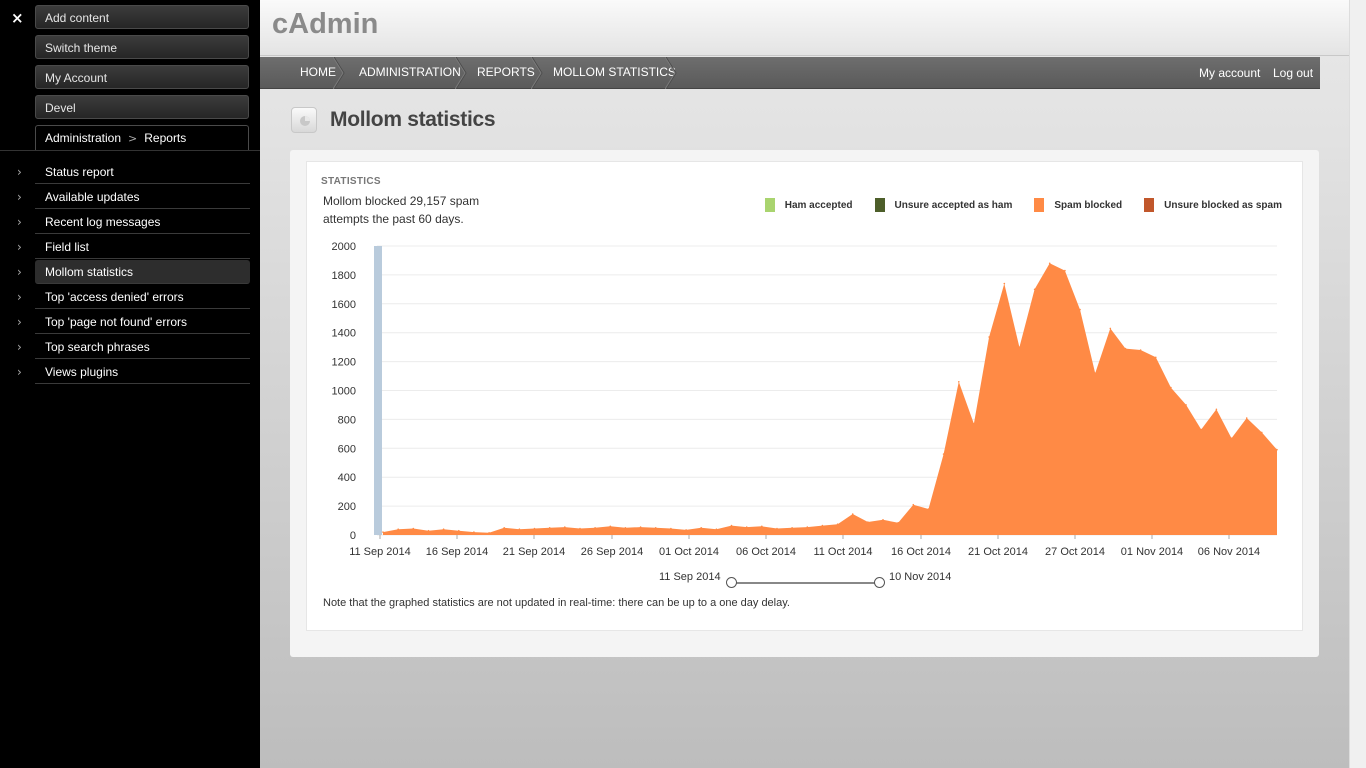 Image resolution: width=1366 pixels, height=768 pixels. Describe the element at coordinates (1229, 73) in the screenshot. I see `my-account-link: My account` at that location.